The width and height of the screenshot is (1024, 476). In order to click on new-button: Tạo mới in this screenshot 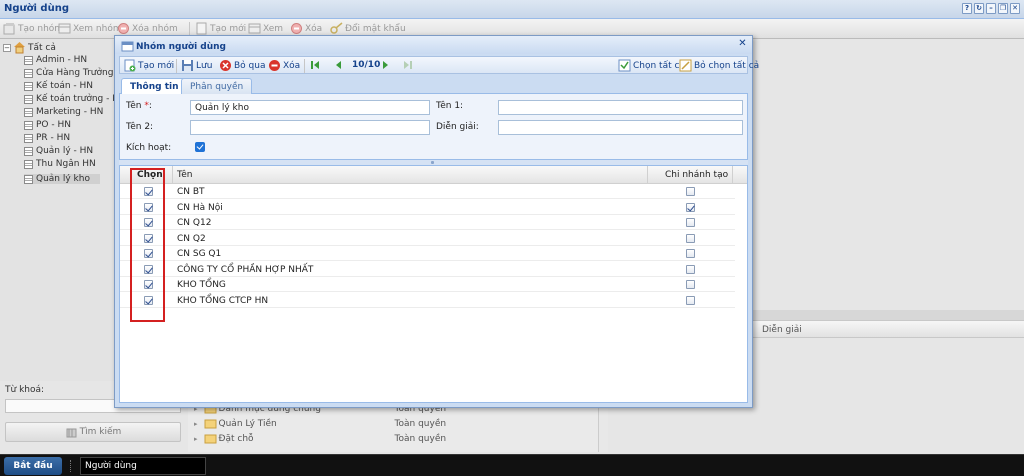, I will do `click(148, 65)`.